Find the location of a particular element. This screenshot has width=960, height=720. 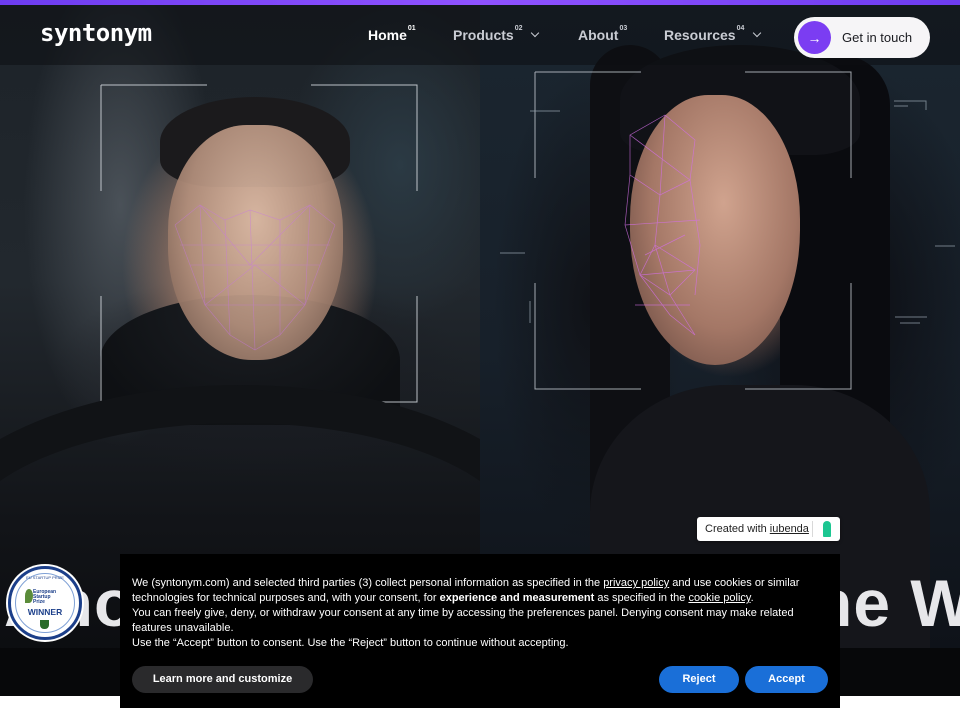

award-prize-line: Prize is located at coordinates (39, 602).